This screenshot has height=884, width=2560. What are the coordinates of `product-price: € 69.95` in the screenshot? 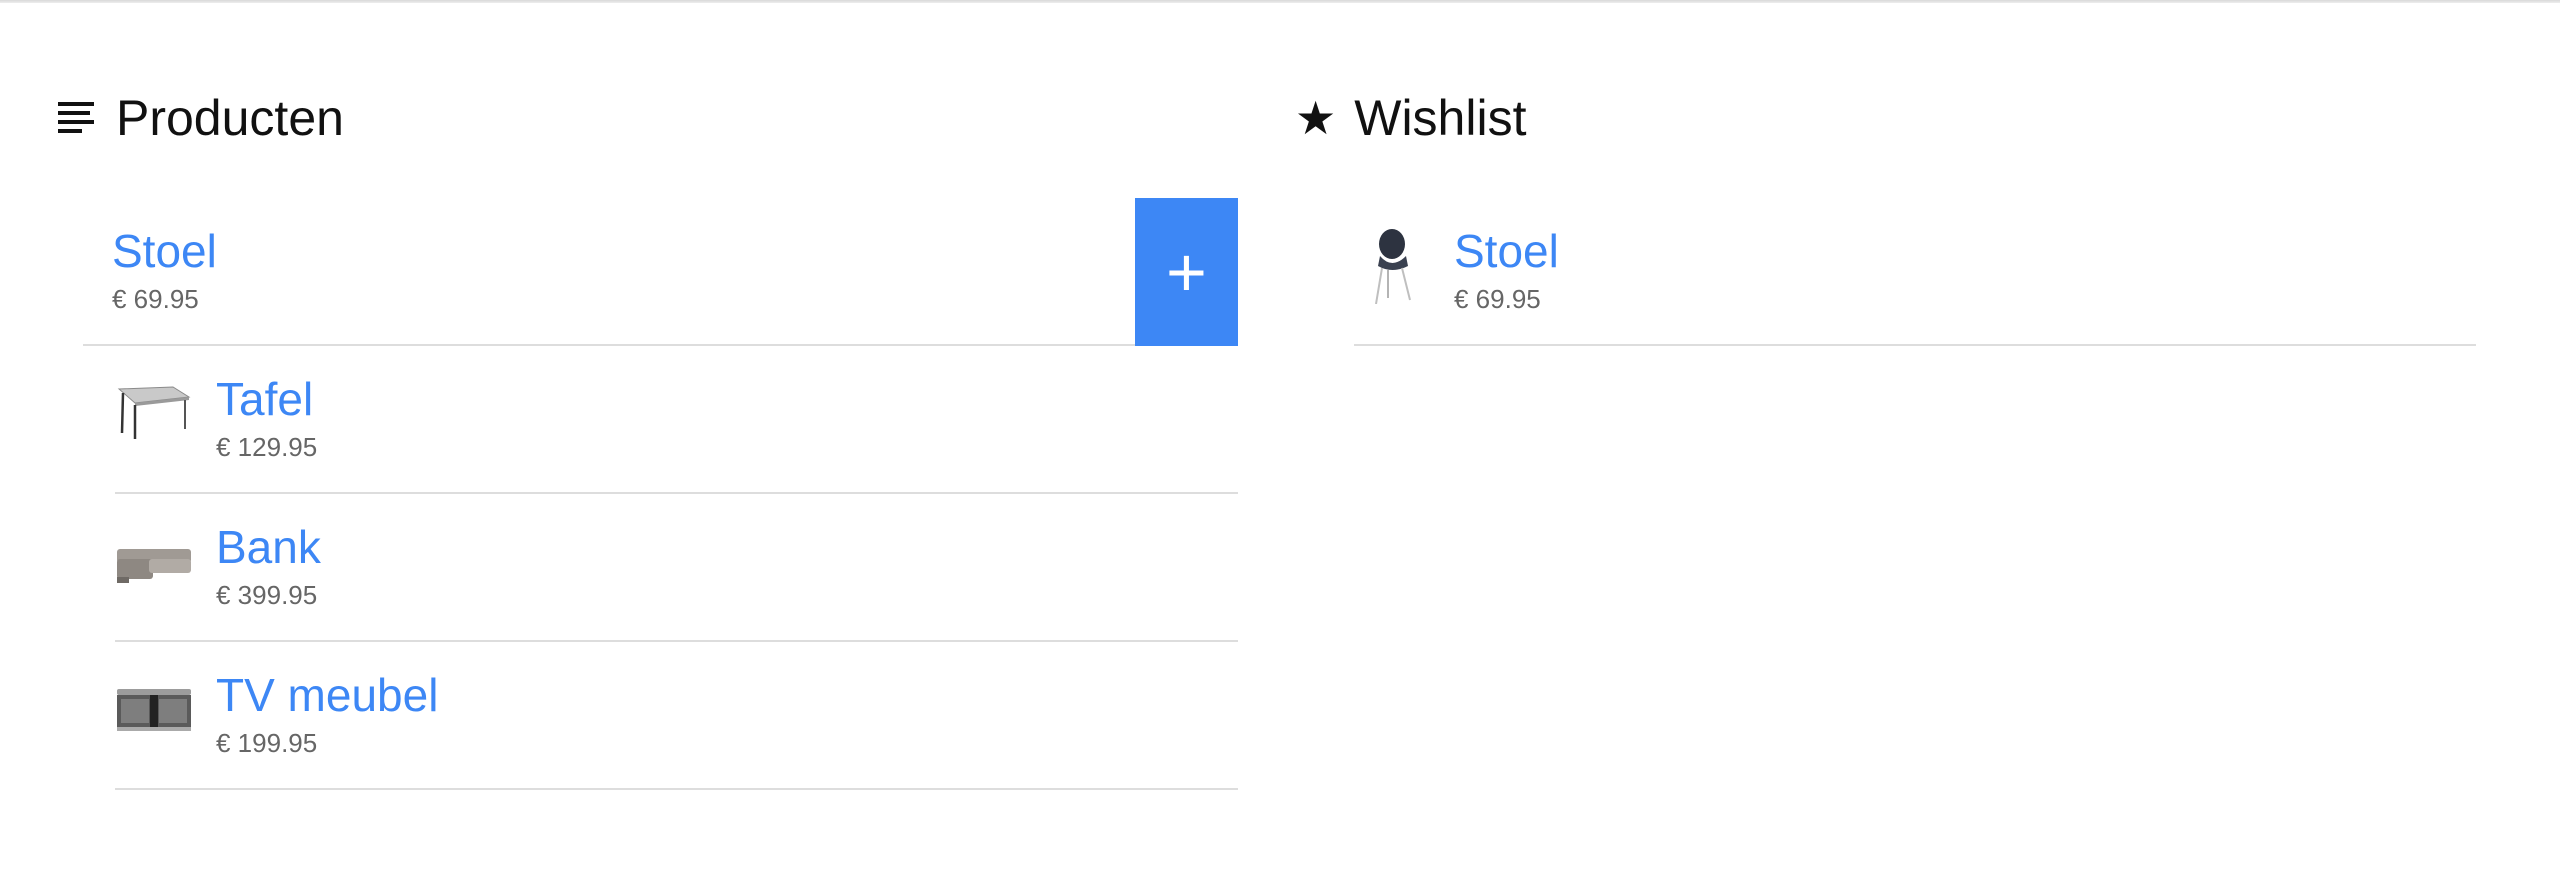 It's located at (155, 299).